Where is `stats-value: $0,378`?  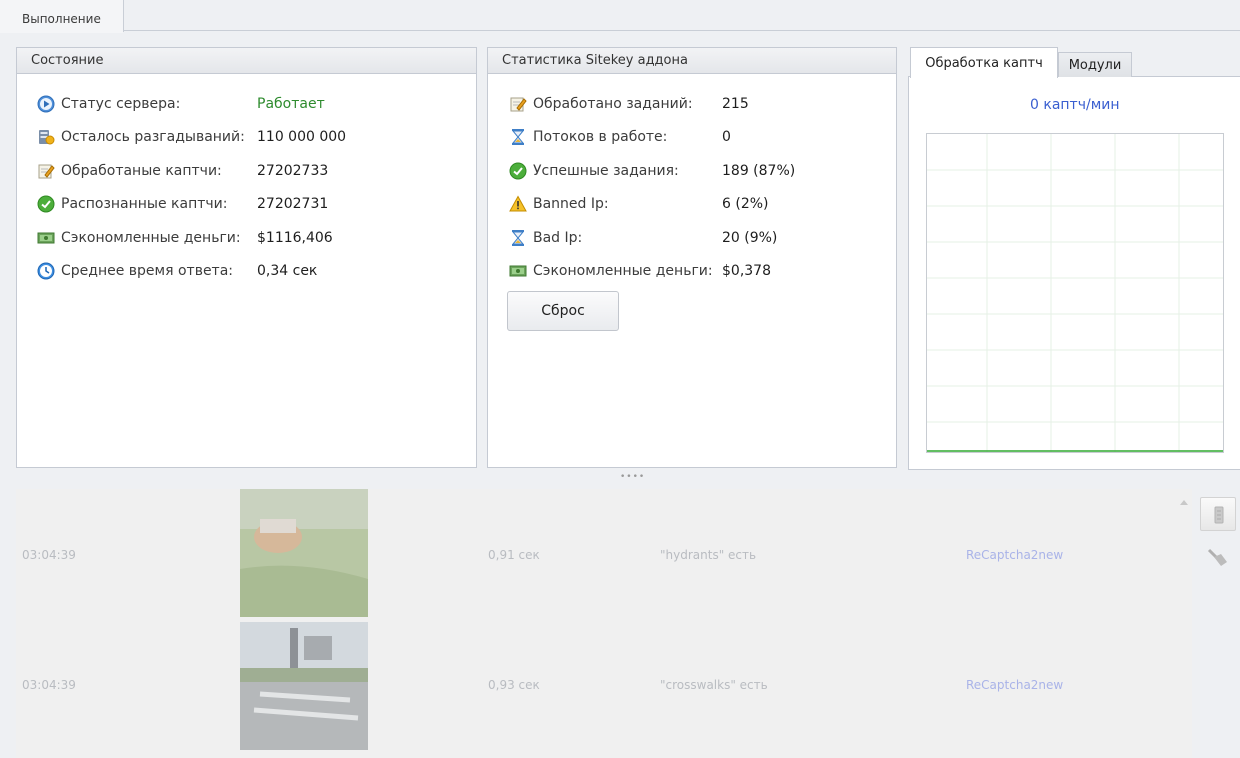
stats-value: $0,378 is located at coordinates (746, 271).